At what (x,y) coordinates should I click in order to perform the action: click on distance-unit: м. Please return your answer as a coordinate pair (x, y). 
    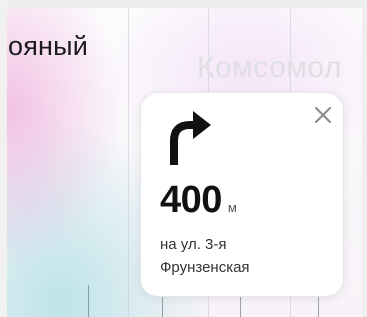
    Looking at the image, I should click on (232, 207).